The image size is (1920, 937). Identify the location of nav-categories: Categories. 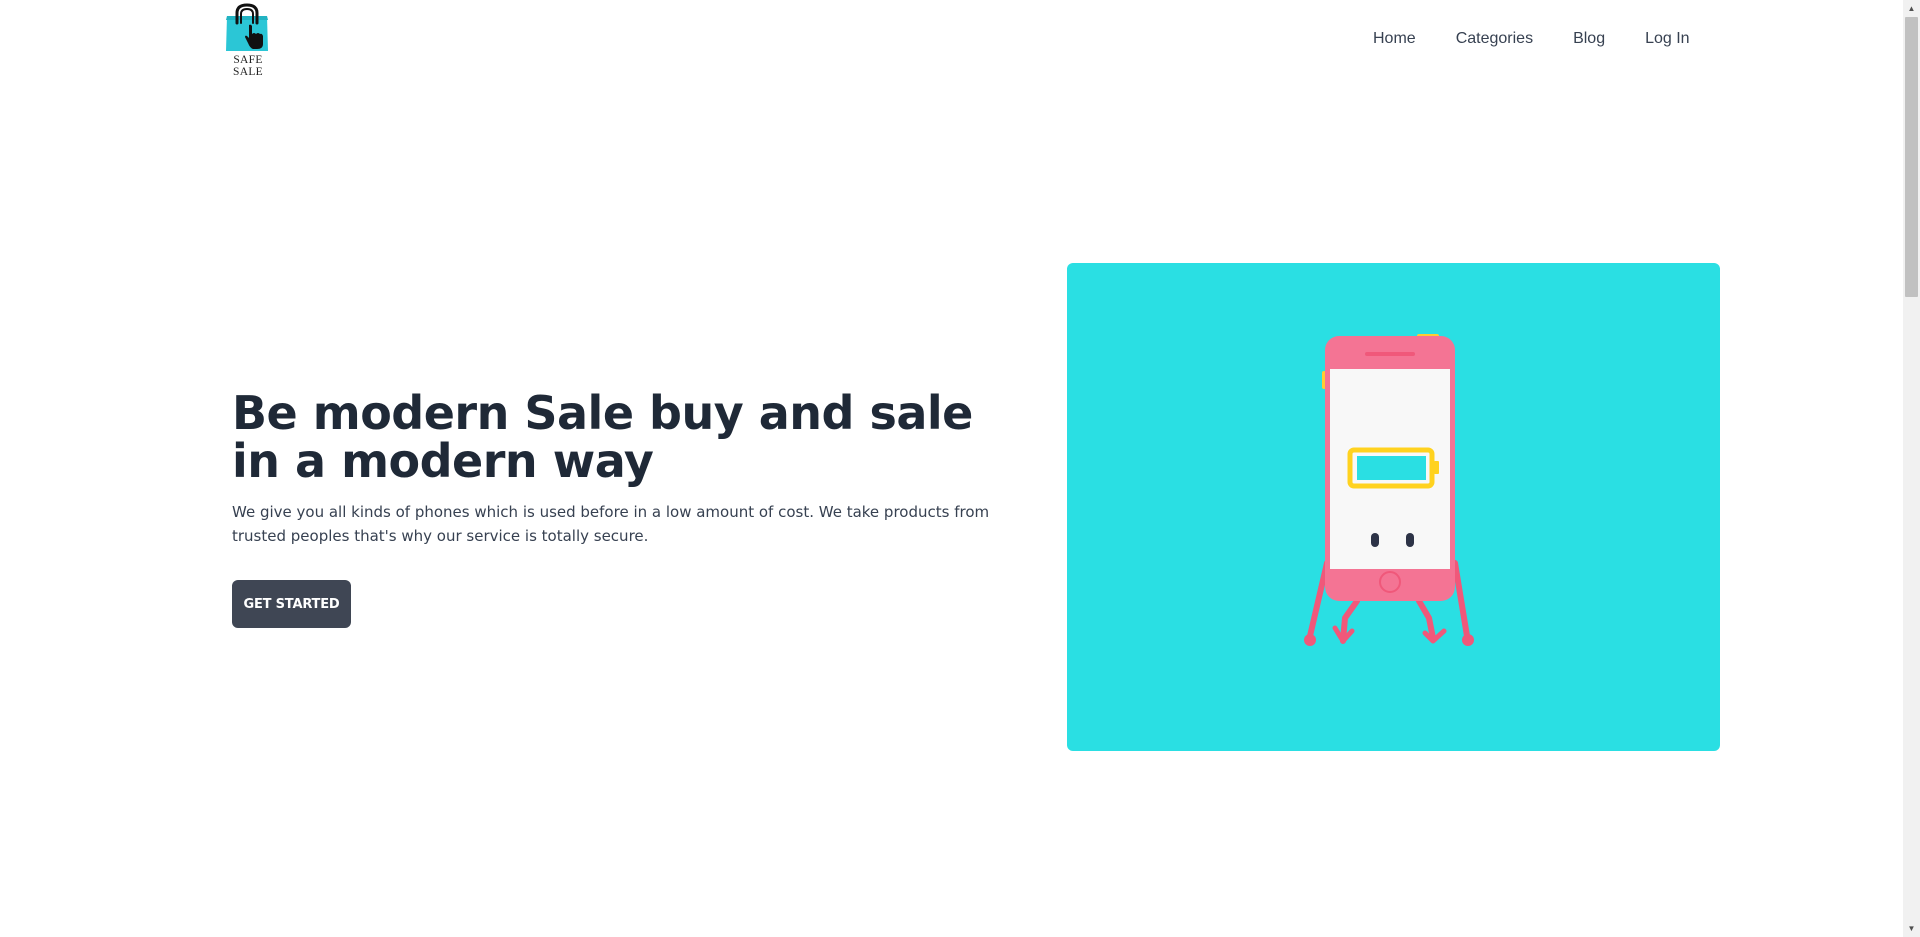
(1494, 39).